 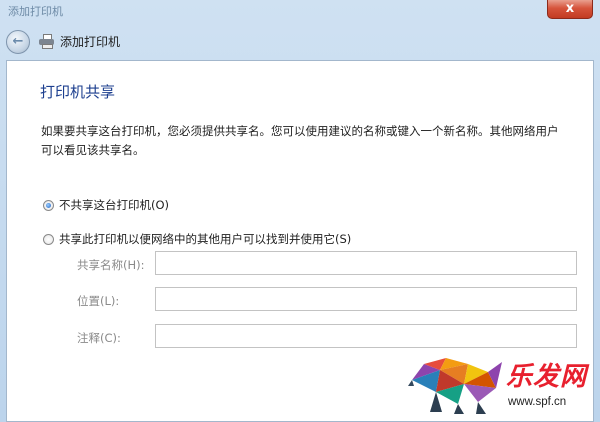 I want to click on close-button: x, so click(x=570, y=9).